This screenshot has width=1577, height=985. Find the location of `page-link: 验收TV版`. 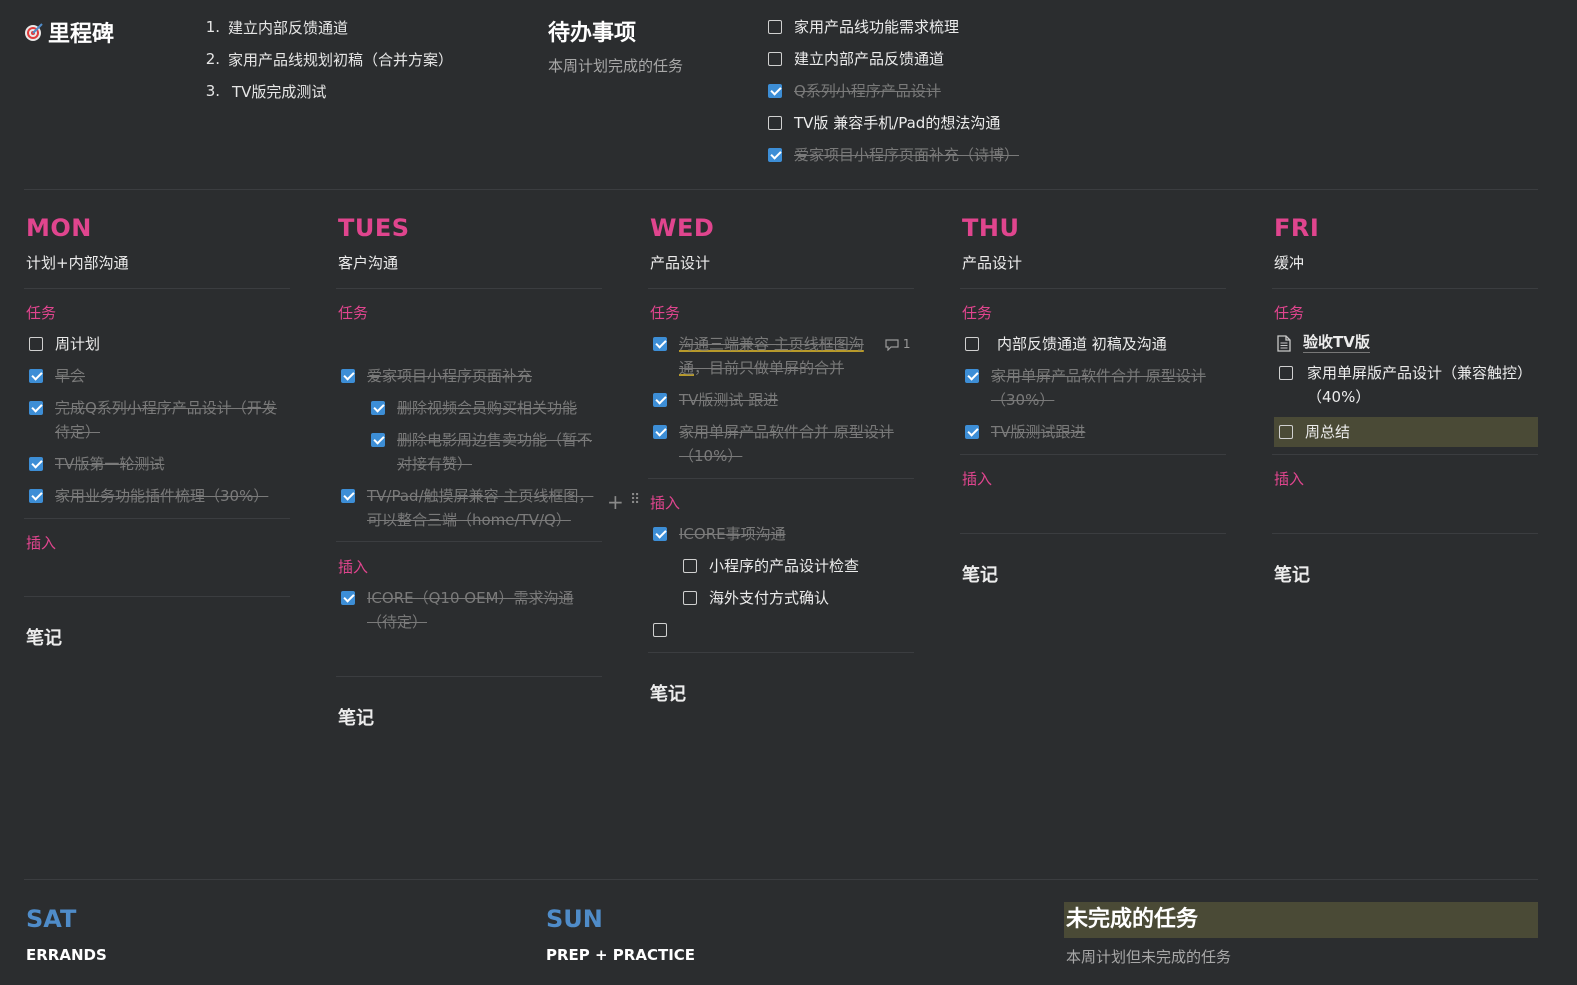

page-link: 验收TV版 is located at coordinates (1406, 342).